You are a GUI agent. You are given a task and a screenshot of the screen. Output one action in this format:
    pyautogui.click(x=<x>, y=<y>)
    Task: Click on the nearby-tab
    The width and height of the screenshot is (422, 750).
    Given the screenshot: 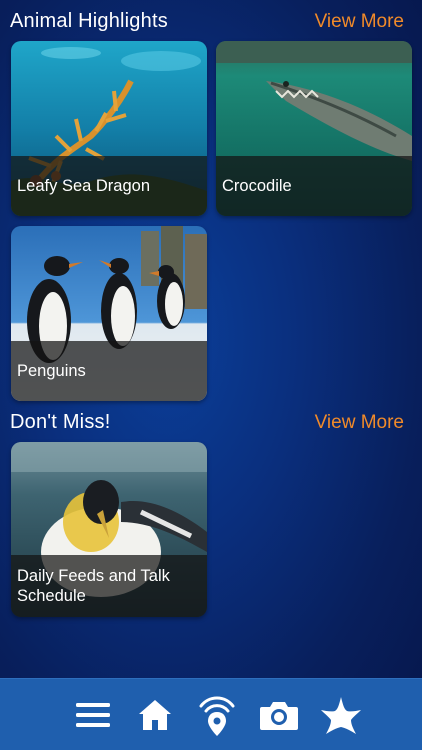 What is the action you would take?
    pyautogui.click(x=217, y=715)
    